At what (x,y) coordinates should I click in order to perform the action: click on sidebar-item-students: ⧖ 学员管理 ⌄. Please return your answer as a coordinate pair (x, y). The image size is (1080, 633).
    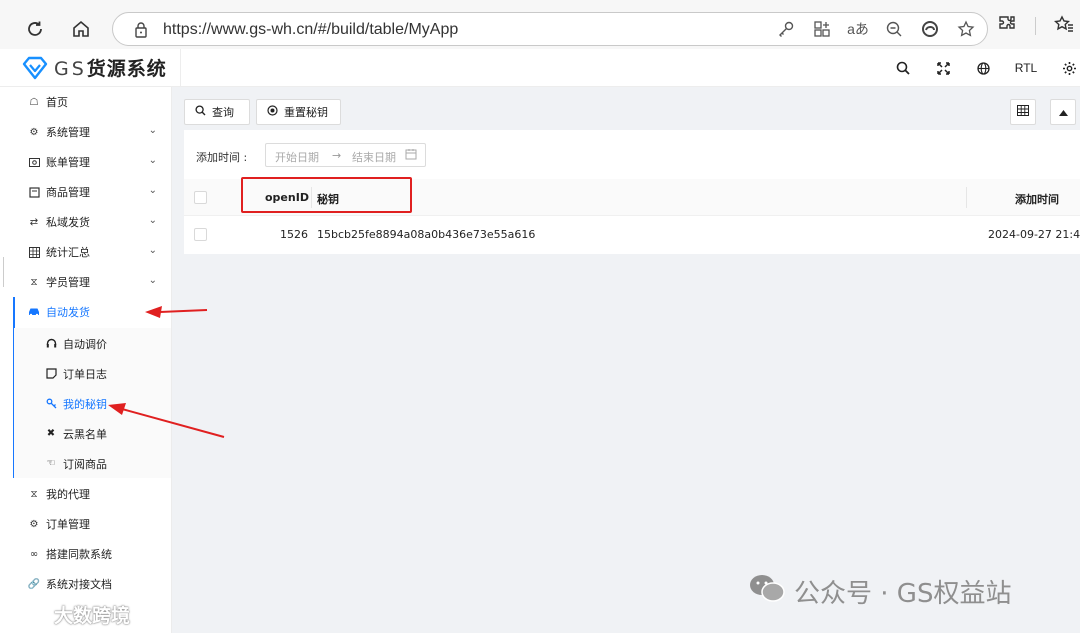
    Looking at the image, I should click on (85, 282).